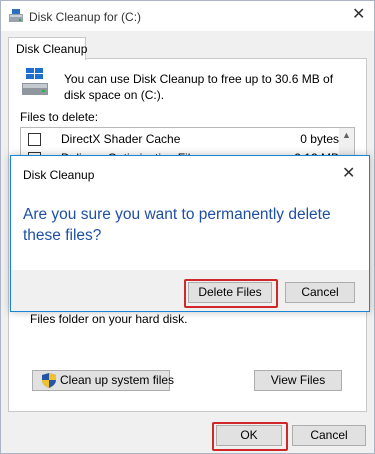 The height and width of the screenshot is (454, 375). Describe the element at coordinates (249, 435) in the screenshot. I see `ok-button: OK` at that location.